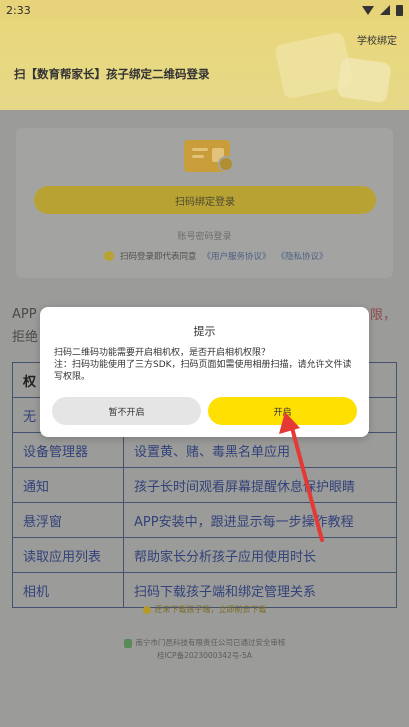  What do you see at coordinates (226, 164) in the screenshot?
I see `id-badge-icon` at bounding box center [226, 164].